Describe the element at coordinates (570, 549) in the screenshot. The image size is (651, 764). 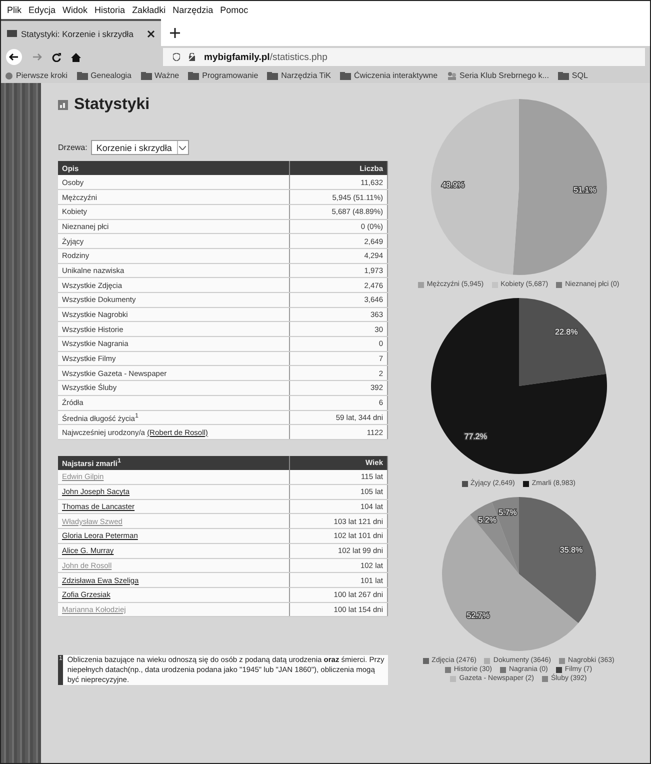
I see `slice-label: 35.8%` at that location.